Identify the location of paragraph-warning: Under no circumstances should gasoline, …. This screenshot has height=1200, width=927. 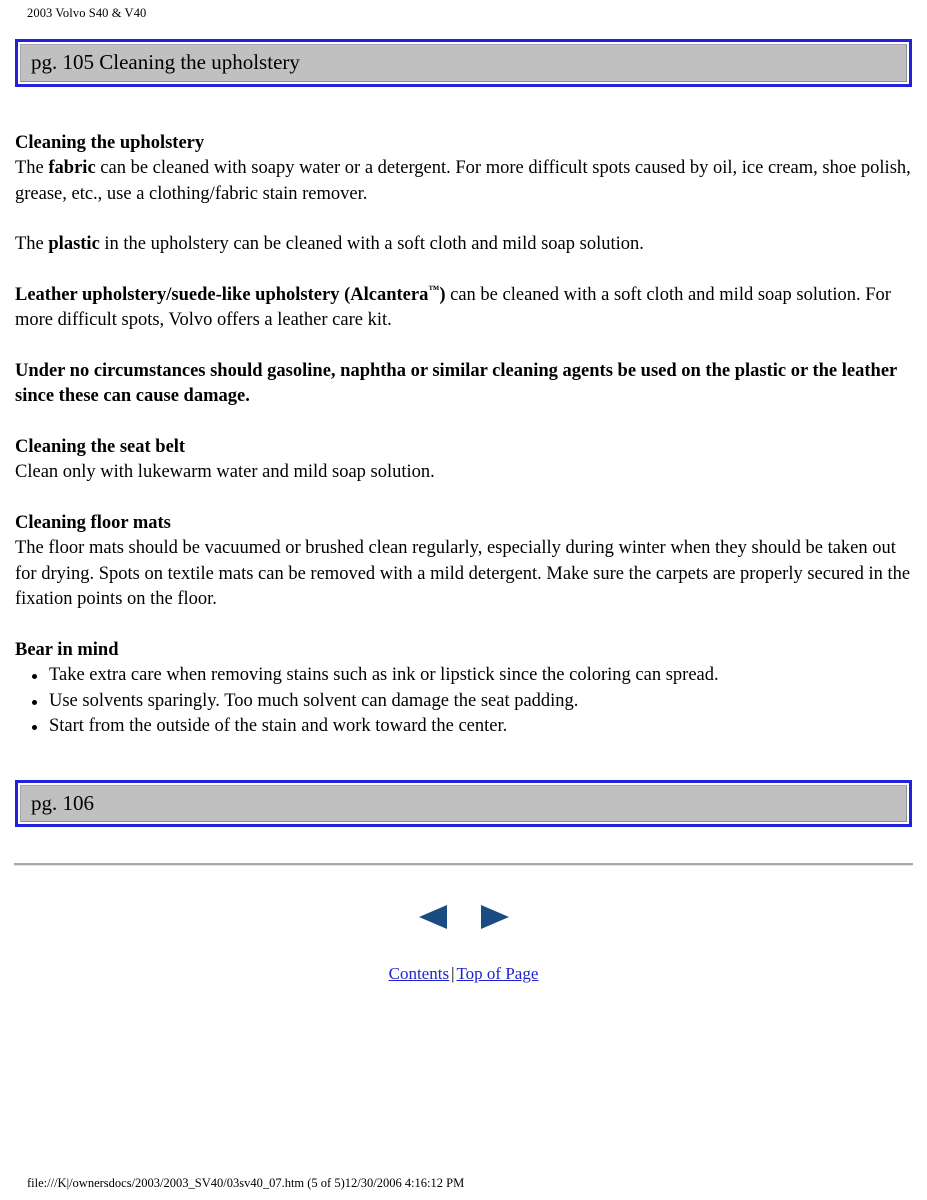
(463, 384).